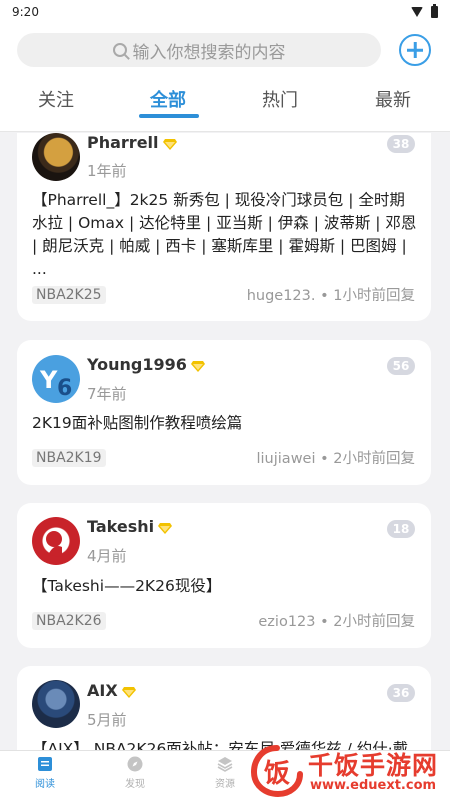 This screenshot has width=450, height=800. Describe the element at coordinates (373, 765) in the screenshot. I see `watermark-title: 千饭手游网` at that location.